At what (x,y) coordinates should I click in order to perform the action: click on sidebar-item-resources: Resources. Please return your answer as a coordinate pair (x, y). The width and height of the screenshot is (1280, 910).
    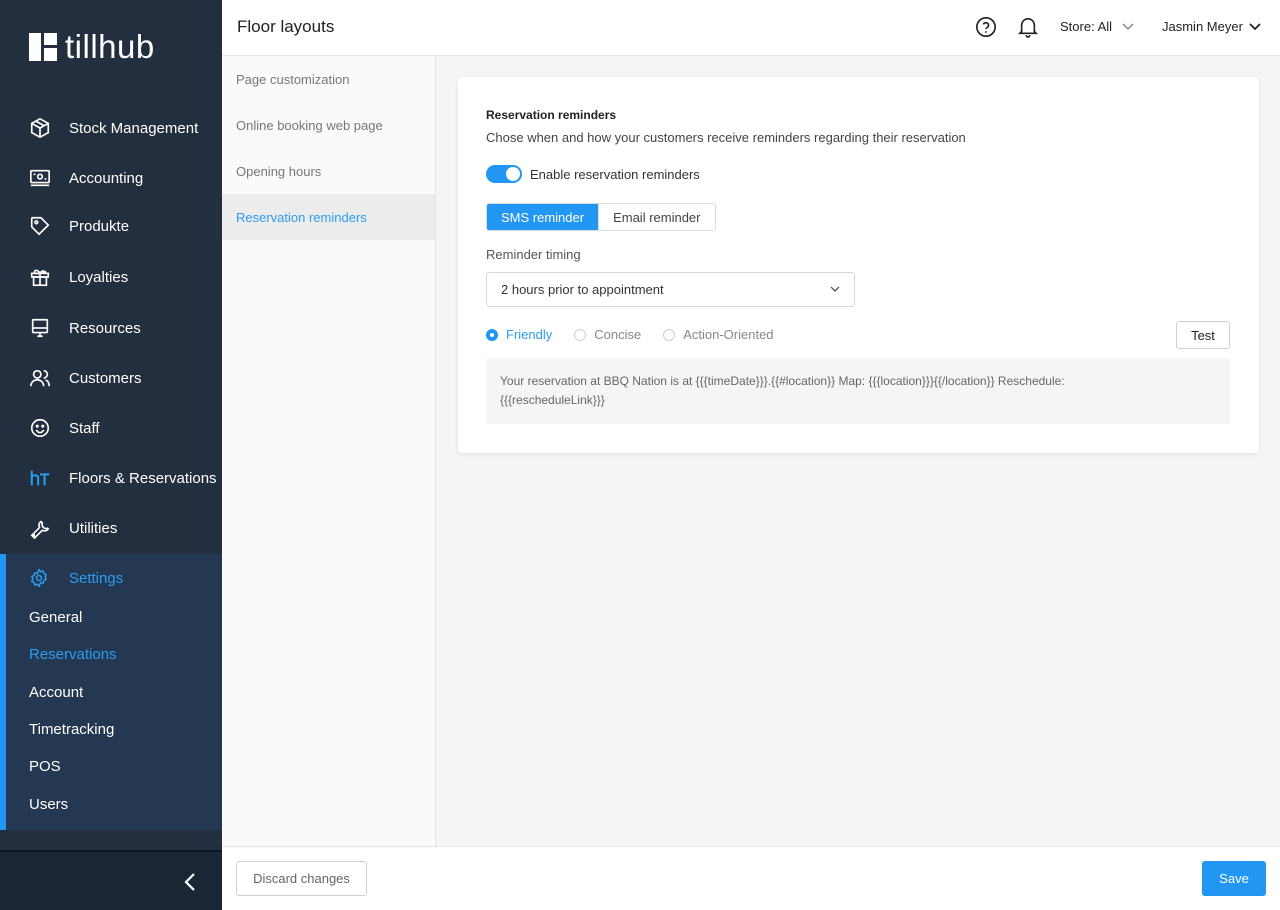
    Looking at the image, I should click on (111, 328).